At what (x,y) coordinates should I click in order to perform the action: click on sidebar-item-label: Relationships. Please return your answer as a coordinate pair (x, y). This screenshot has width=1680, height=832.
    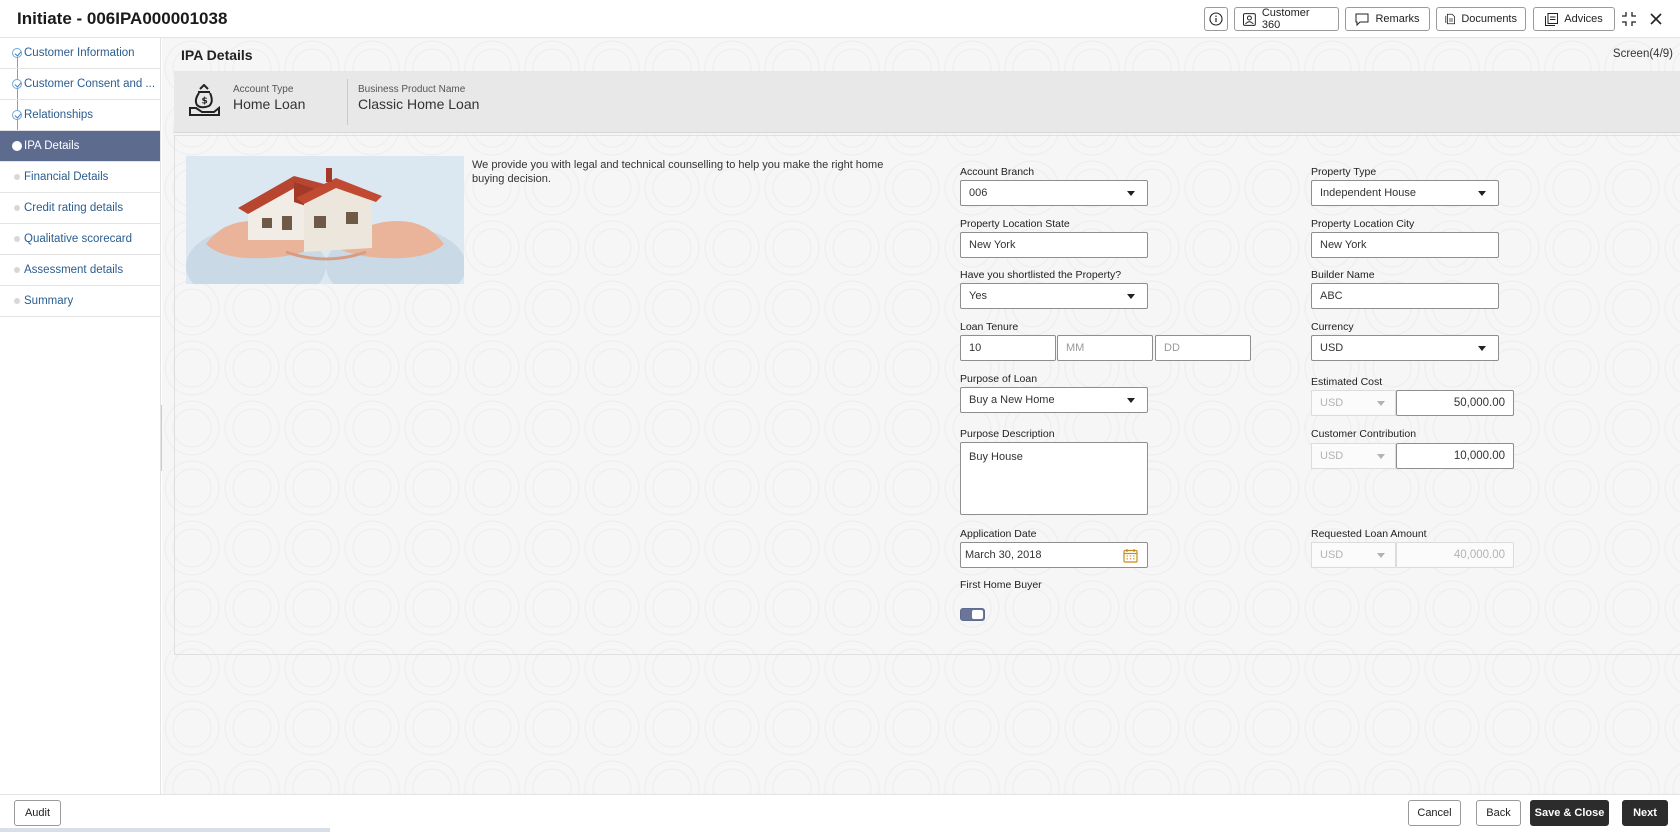
    Looking at the image, I should click on (59, 115).